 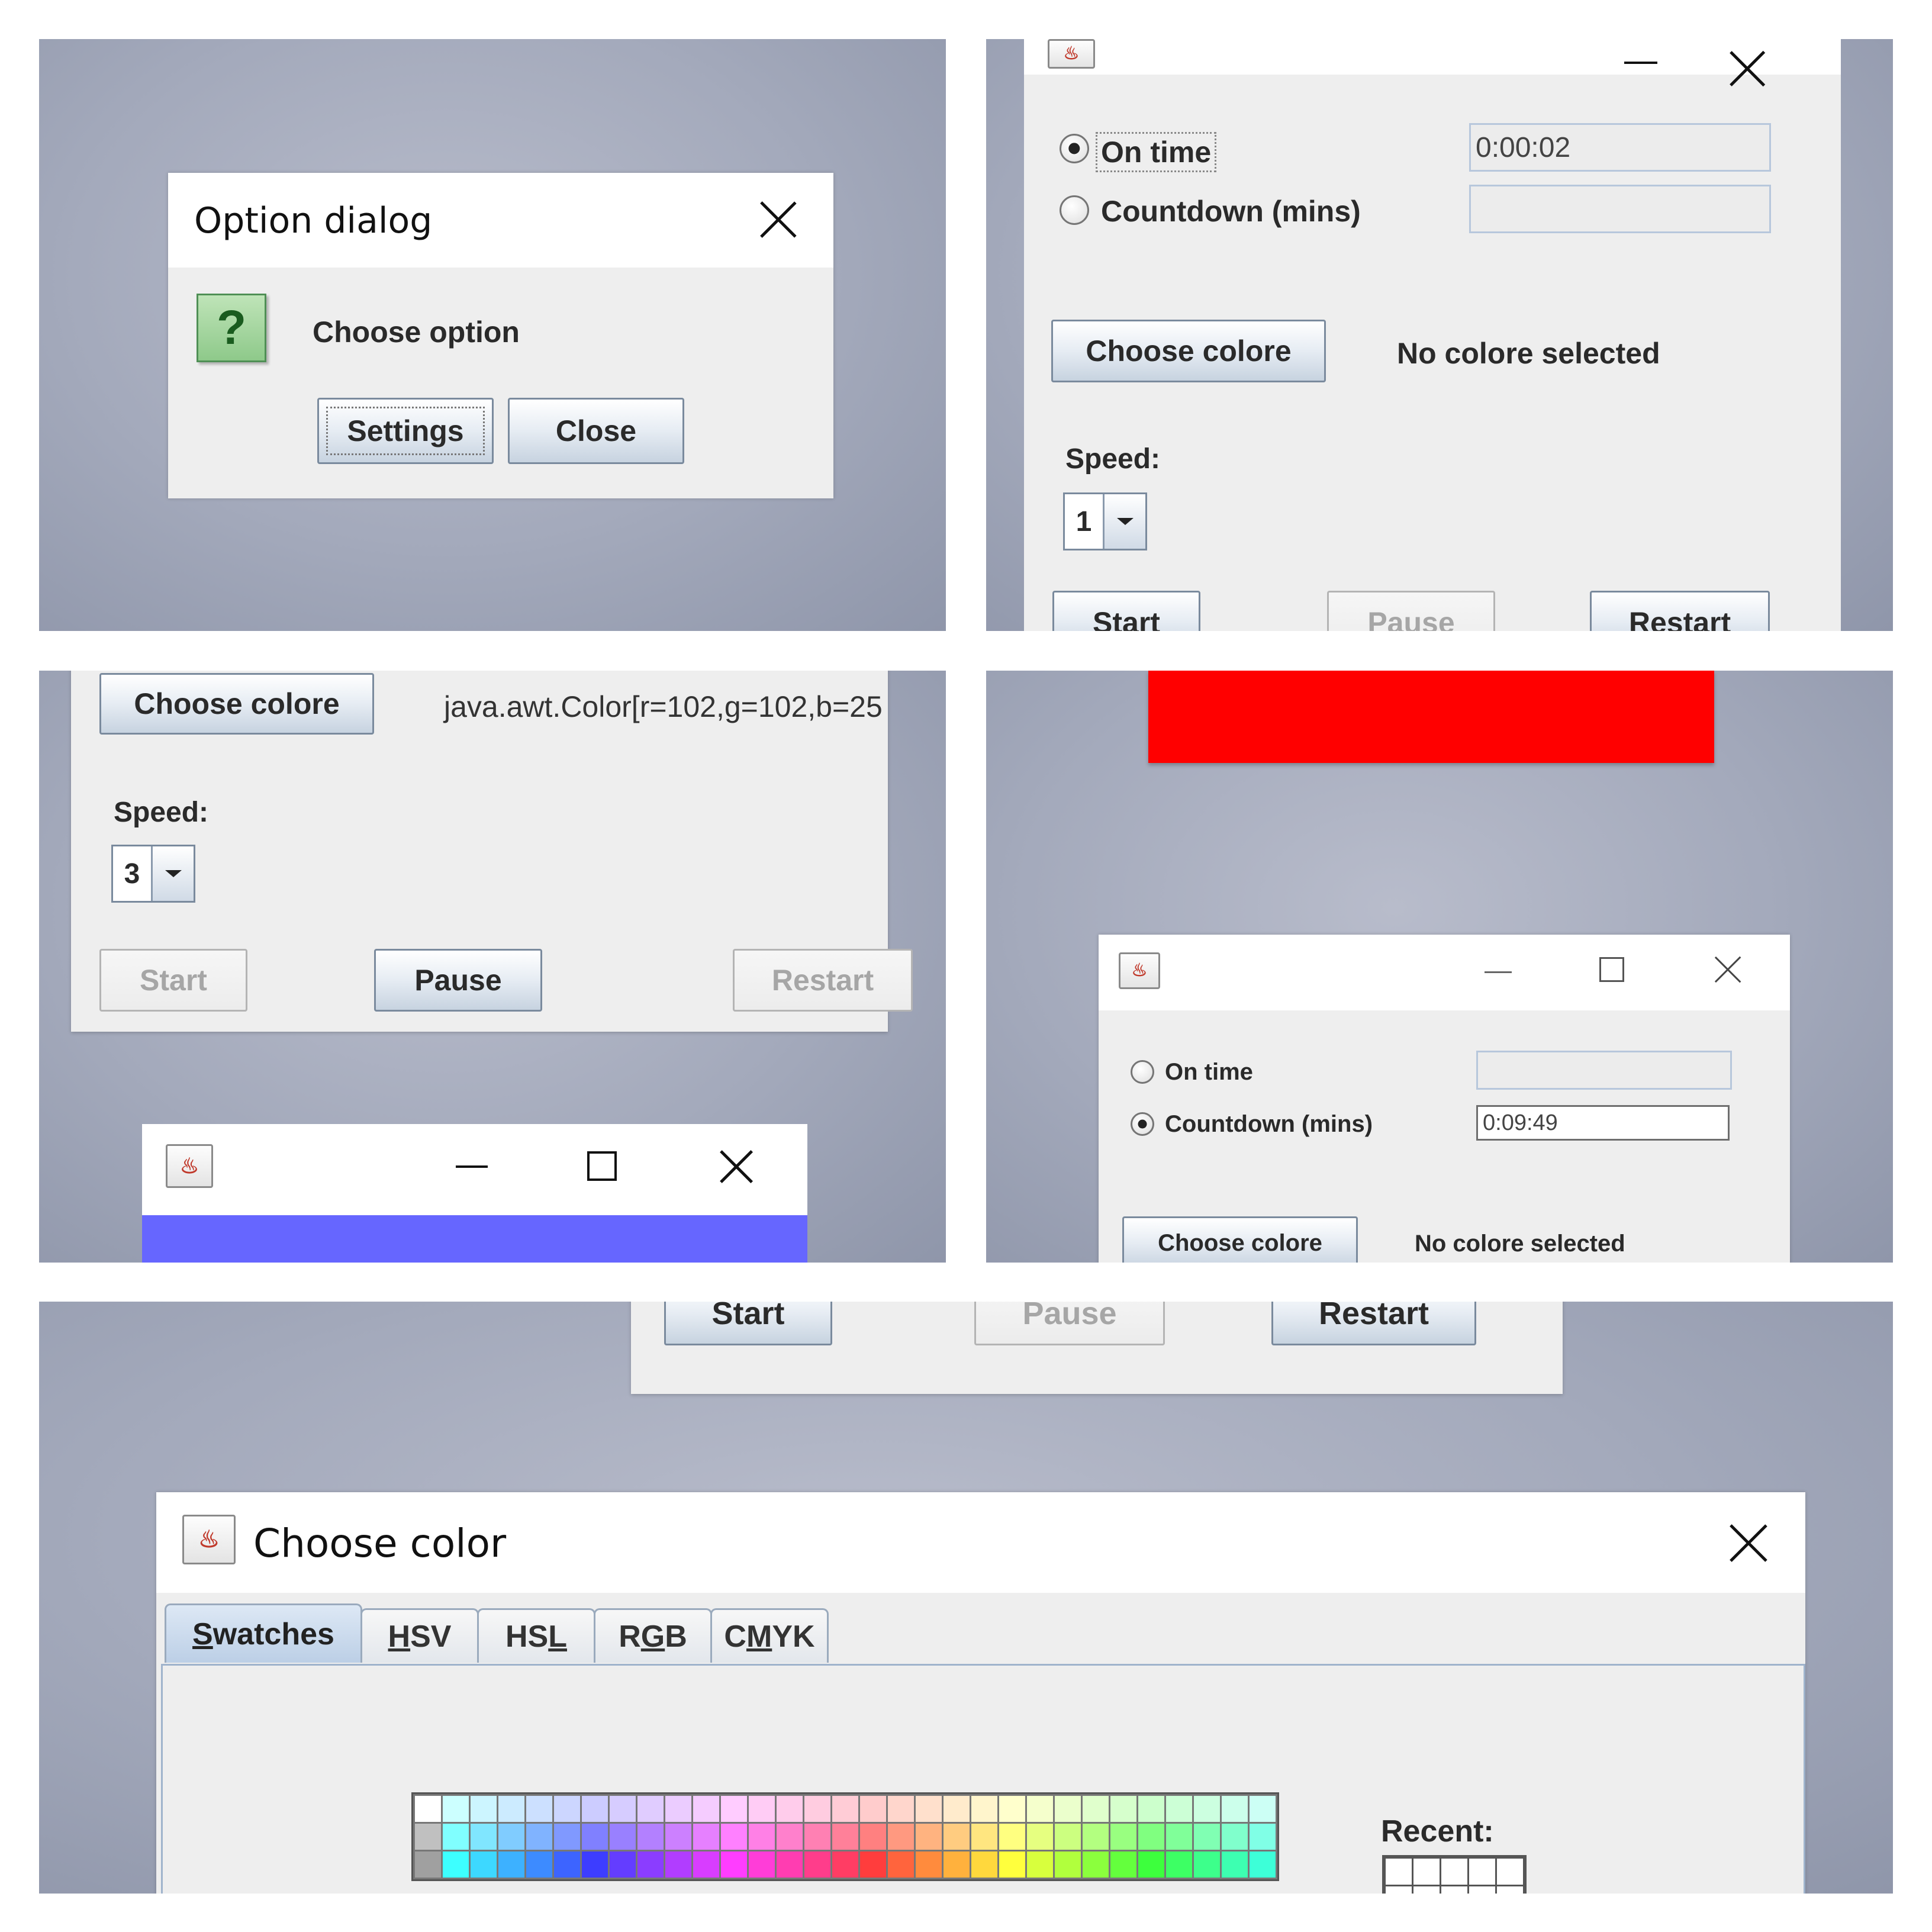 What do you see at coordinates (1603, 1123) in the screenshot?
I see `countdown-field: 0:09:49` at bounding box center [1603, 1123].